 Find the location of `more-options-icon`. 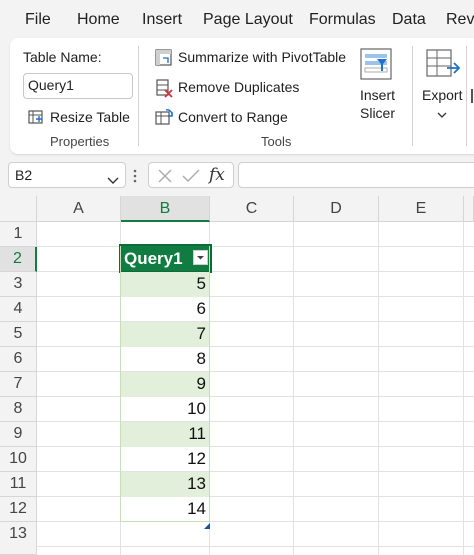

more-options-icon is located at coordinates (135, 178).